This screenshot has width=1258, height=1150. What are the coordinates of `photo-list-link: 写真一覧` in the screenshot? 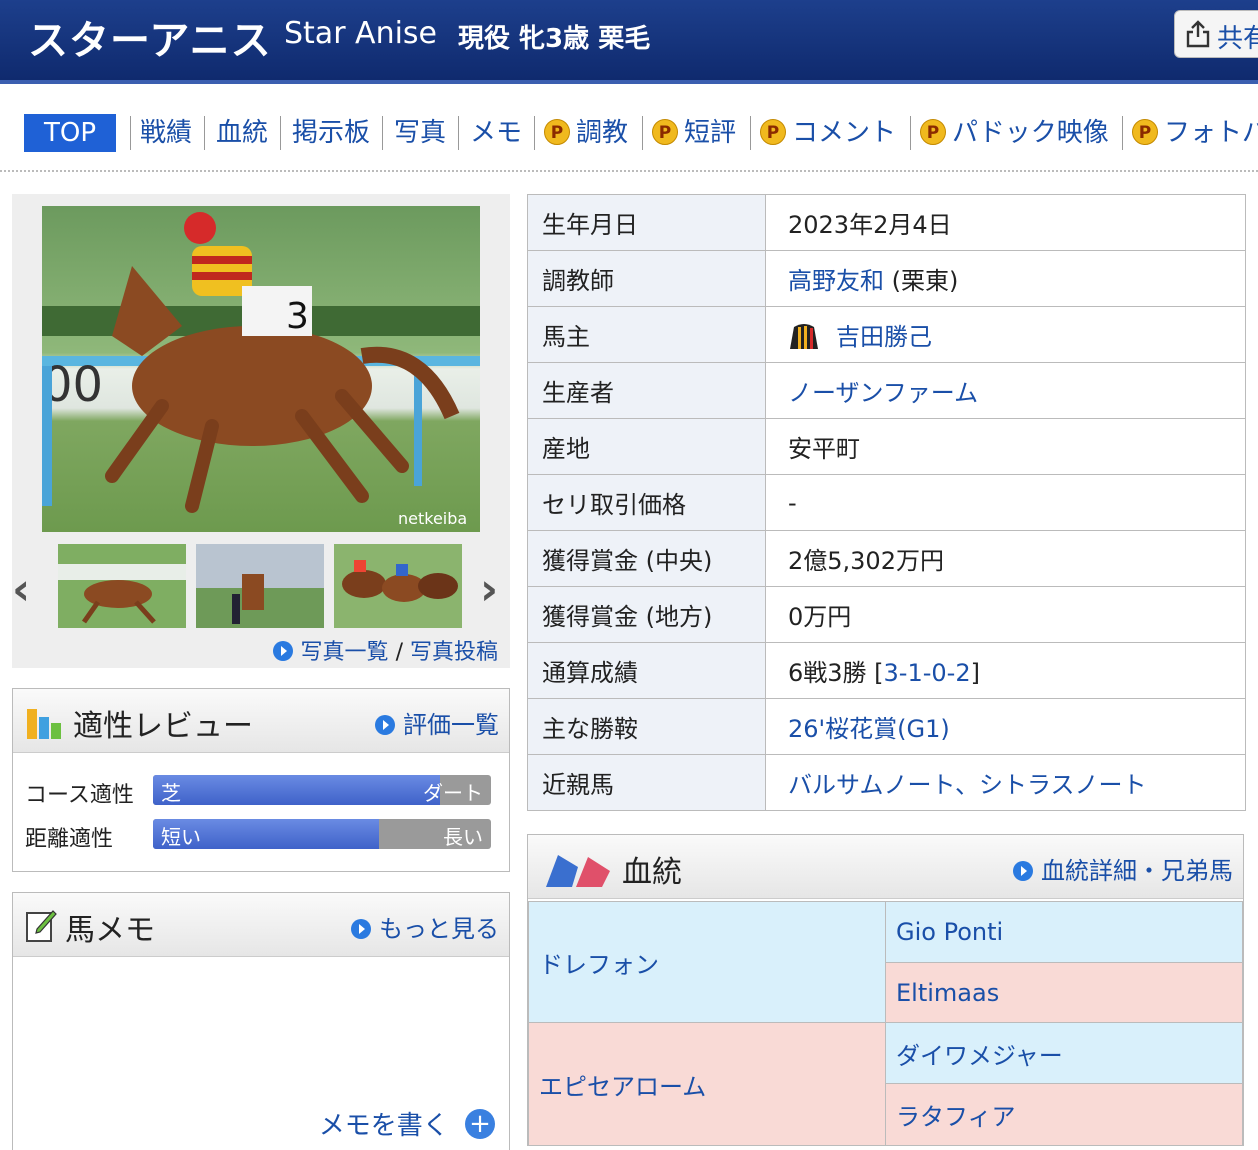 It's located at (345, 652).